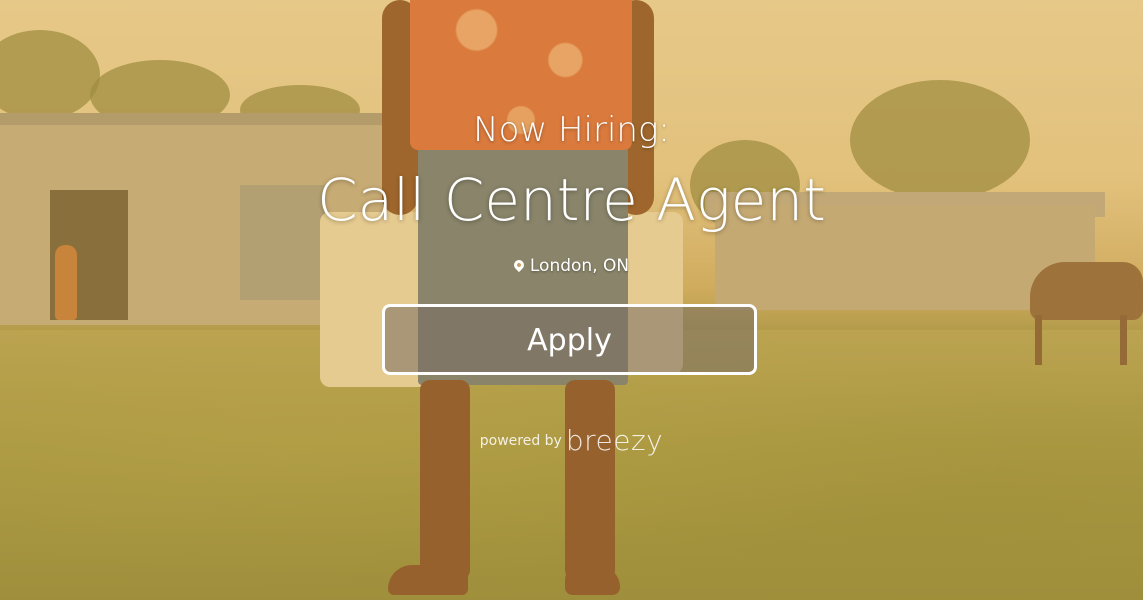  Describe the element at coordinates (569, 339) in the screenshot. I see `apply-button: Apply` at that location.